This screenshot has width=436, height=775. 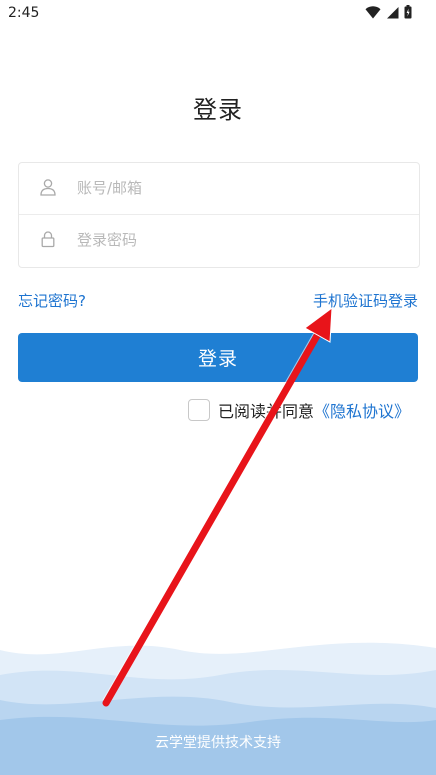 What do you see at coordinates (365, 300) in the screenshot?
I see `sms-login-link: 手机验证码登录` at bounding box center [365, 300].